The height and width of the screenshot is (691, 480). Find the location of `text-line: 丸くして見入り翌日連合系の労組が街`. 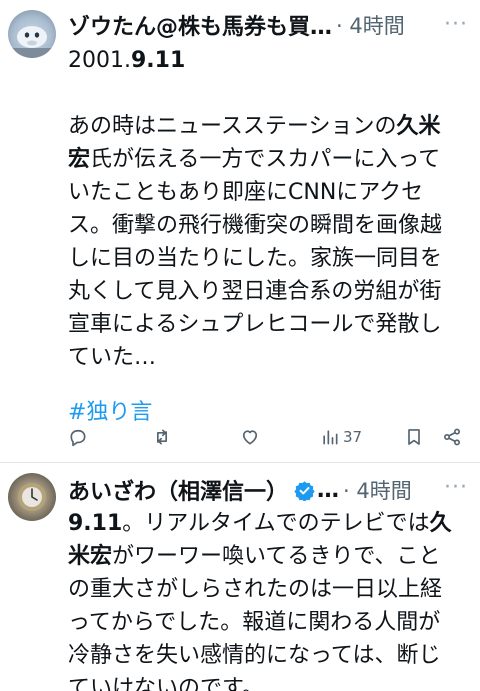

text-line: 丸くして見入り翌日連合系の労組が街 is located at coordinates (267, 291).